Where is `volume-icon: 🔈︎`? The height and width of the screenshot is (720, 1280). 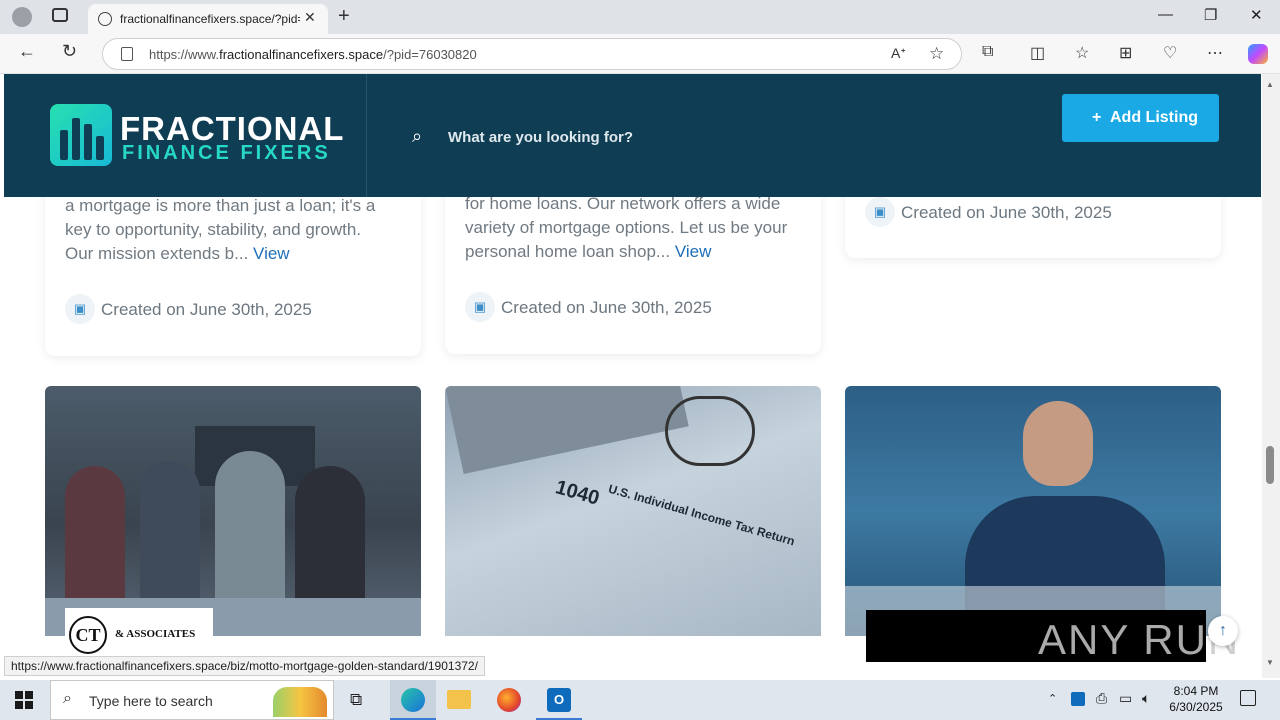 volume-icon: 🔈︎ is located at coordinates (1146, 698).